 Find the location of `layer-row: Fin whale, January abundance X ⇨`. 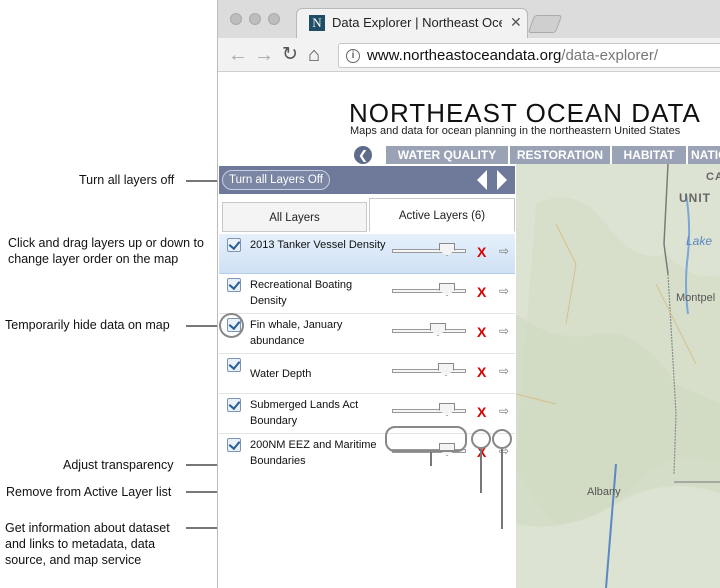

layer-row: Fin whale, January abundance X ⇨ is located at coordinates (367, 334).